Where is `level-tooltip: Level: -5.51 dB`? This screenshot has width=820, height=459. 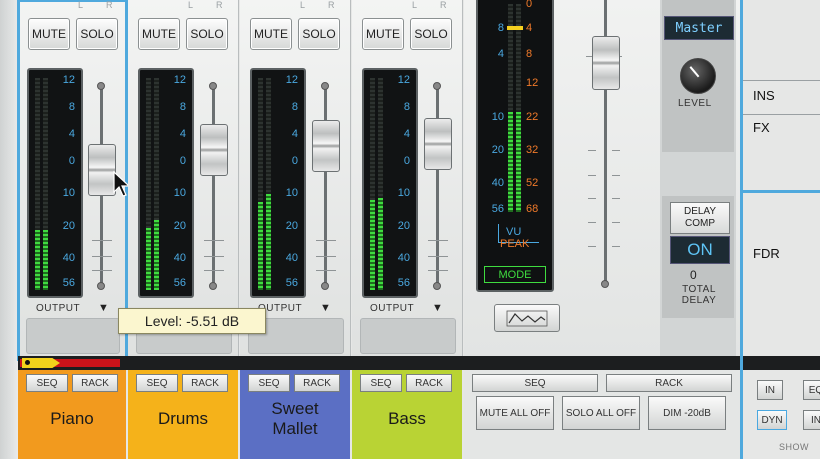 level-tooltip: Level: -5.51 dB is located at coordinates (192, 321).